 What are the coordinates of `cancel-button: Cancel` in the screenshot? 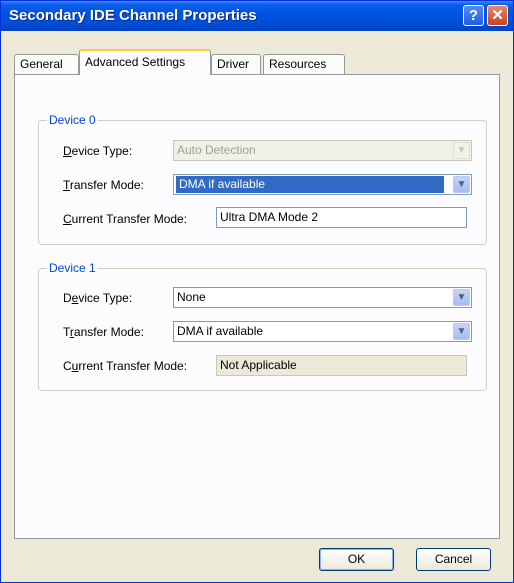 It's located at (453, 559).